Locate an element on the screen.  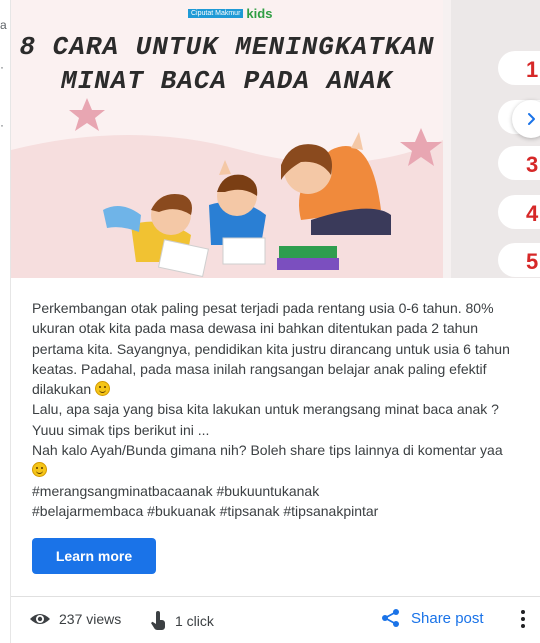
brand-logo: Ciputat Makmur kids is located at coordinates (230, 13).